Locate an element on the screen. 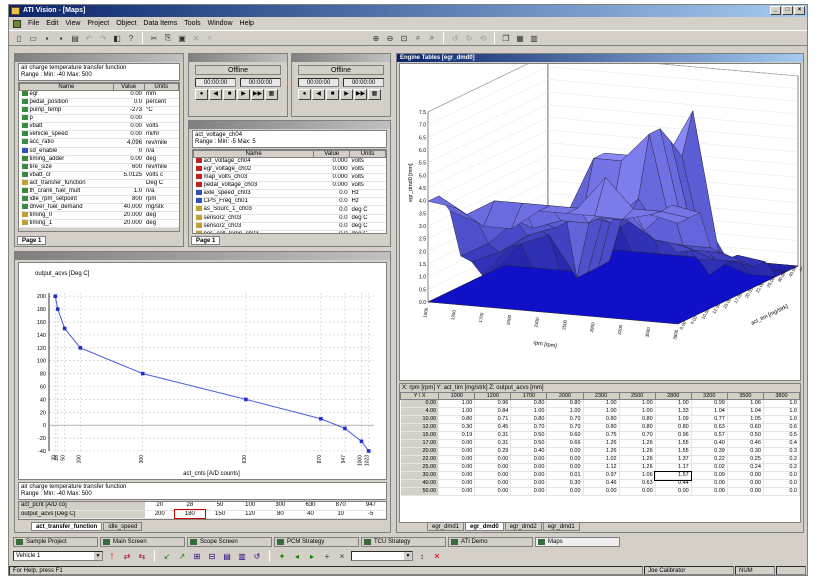 The image size is (819, 584). table-cell: 0.46 is located at coordinates (601, 483).